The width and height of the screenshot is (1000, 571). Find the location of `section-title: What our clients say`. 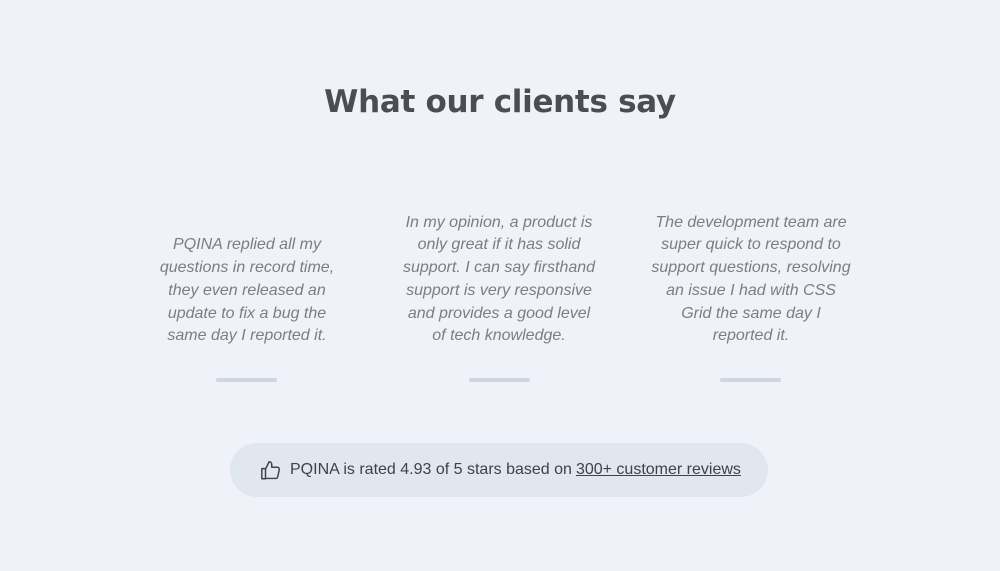

section-title: What our clients say is located at coordinates (500, 102).